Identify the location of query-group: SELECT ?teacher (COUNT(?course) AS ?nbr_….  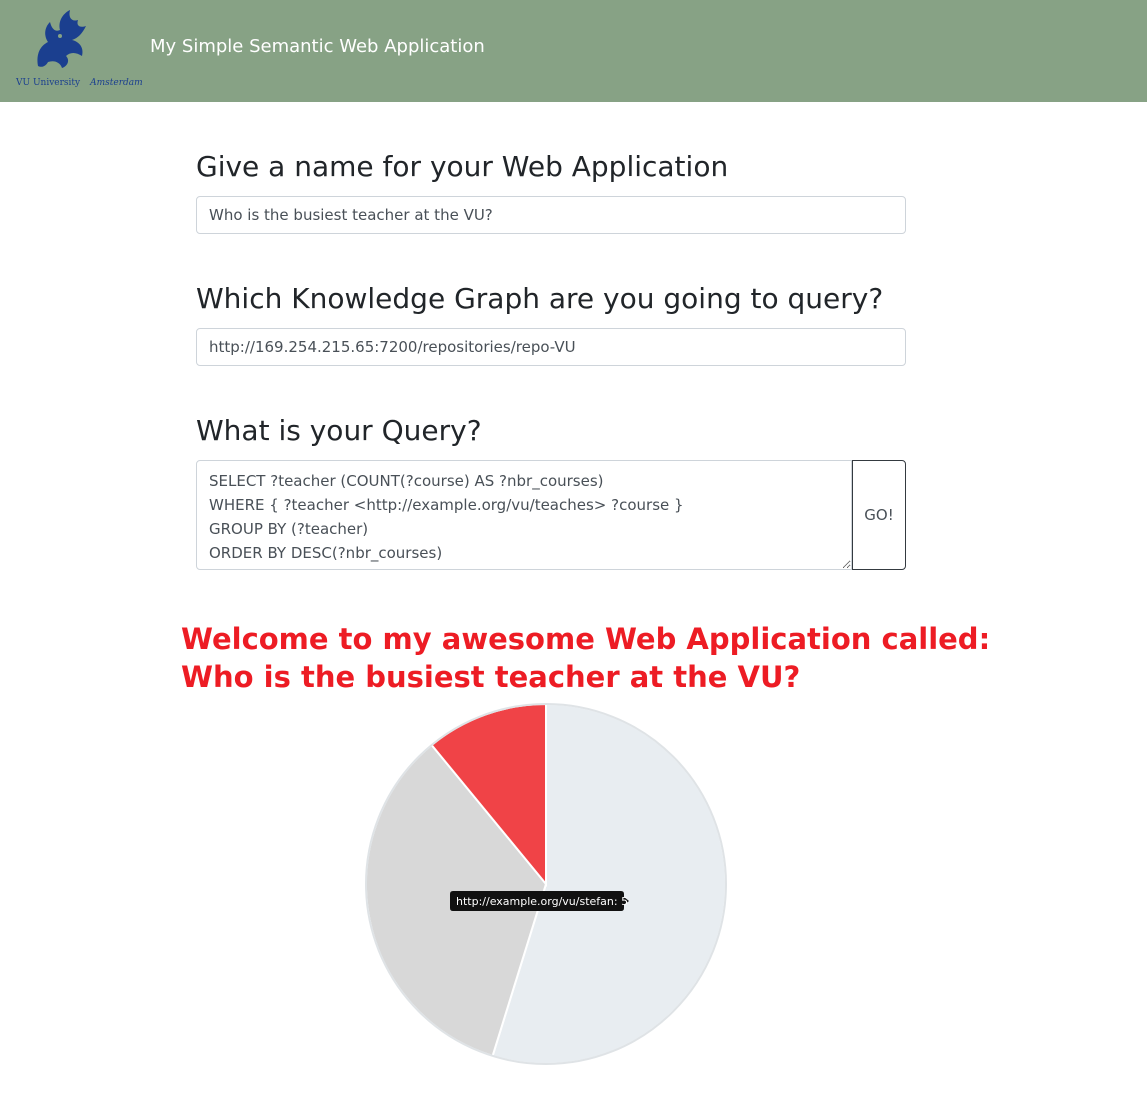
(551, 515).